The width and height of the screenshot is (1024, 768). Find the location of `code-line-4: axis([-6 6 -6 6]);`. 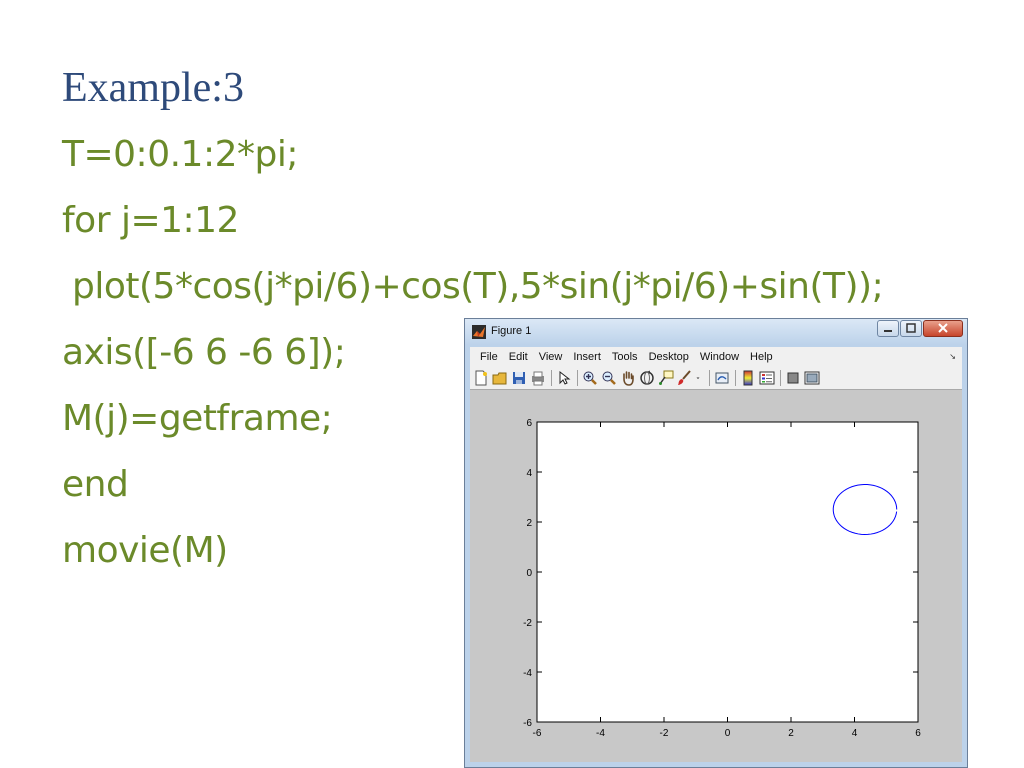

code-line-4: axis([-6 6 -6 6]); is located at coordinates (204, 352).